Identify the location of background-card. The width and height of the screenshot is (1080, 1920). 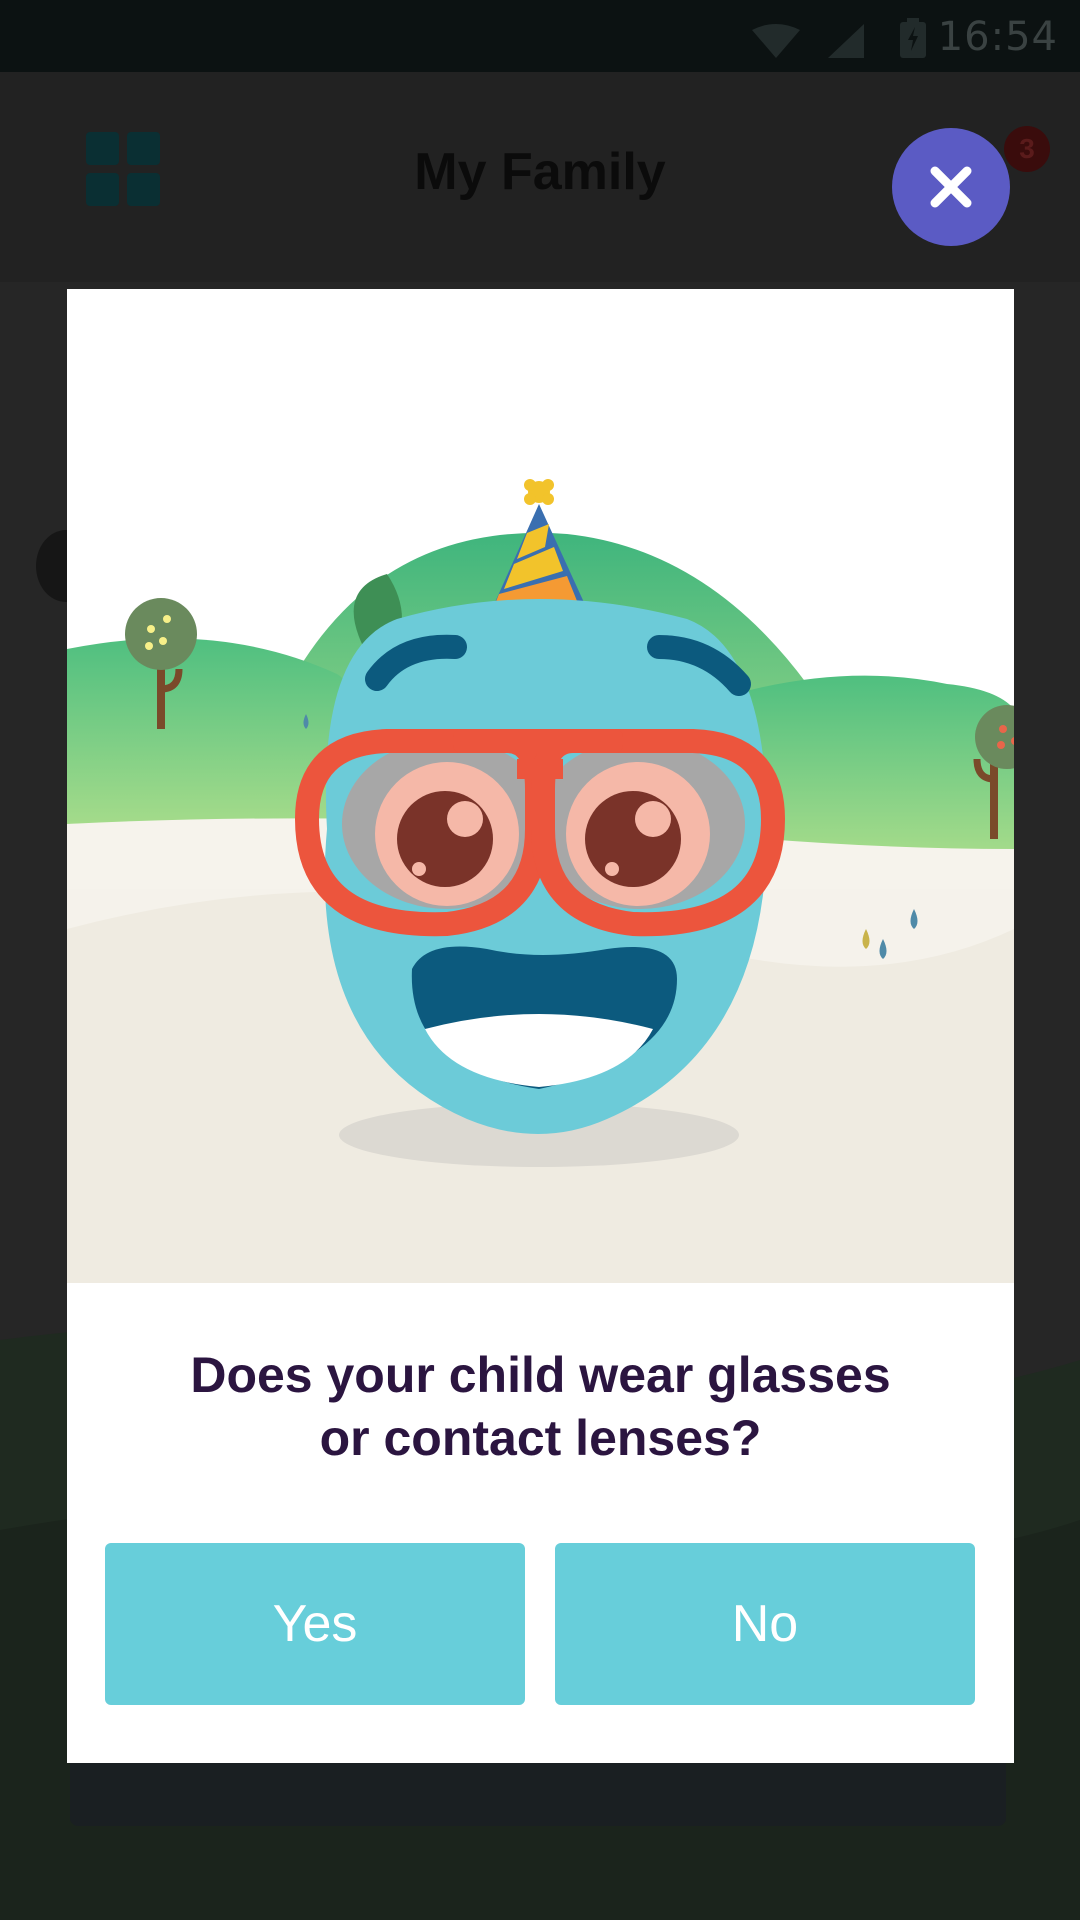
(538, 1793).